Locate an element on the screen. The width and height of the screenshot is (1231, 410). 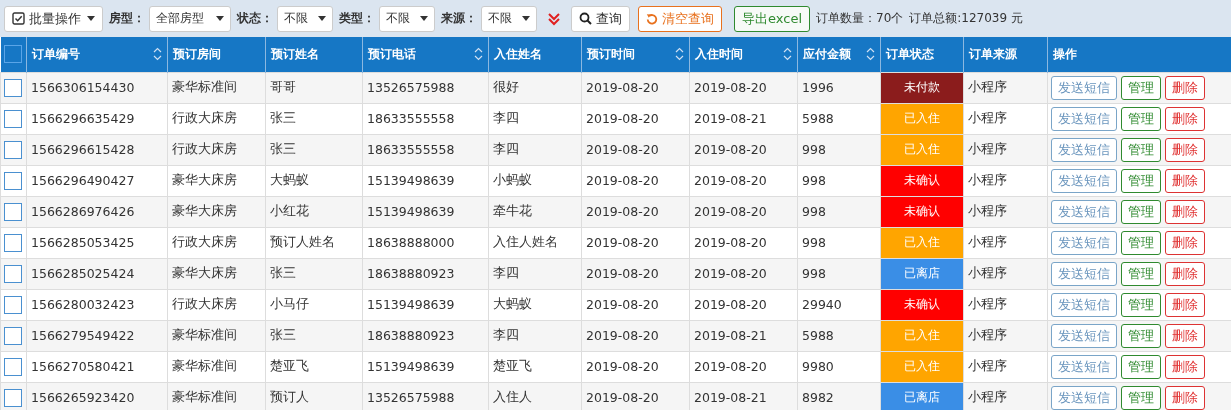
table-cell: 1566279549422 is located at coordinates (97, 335).